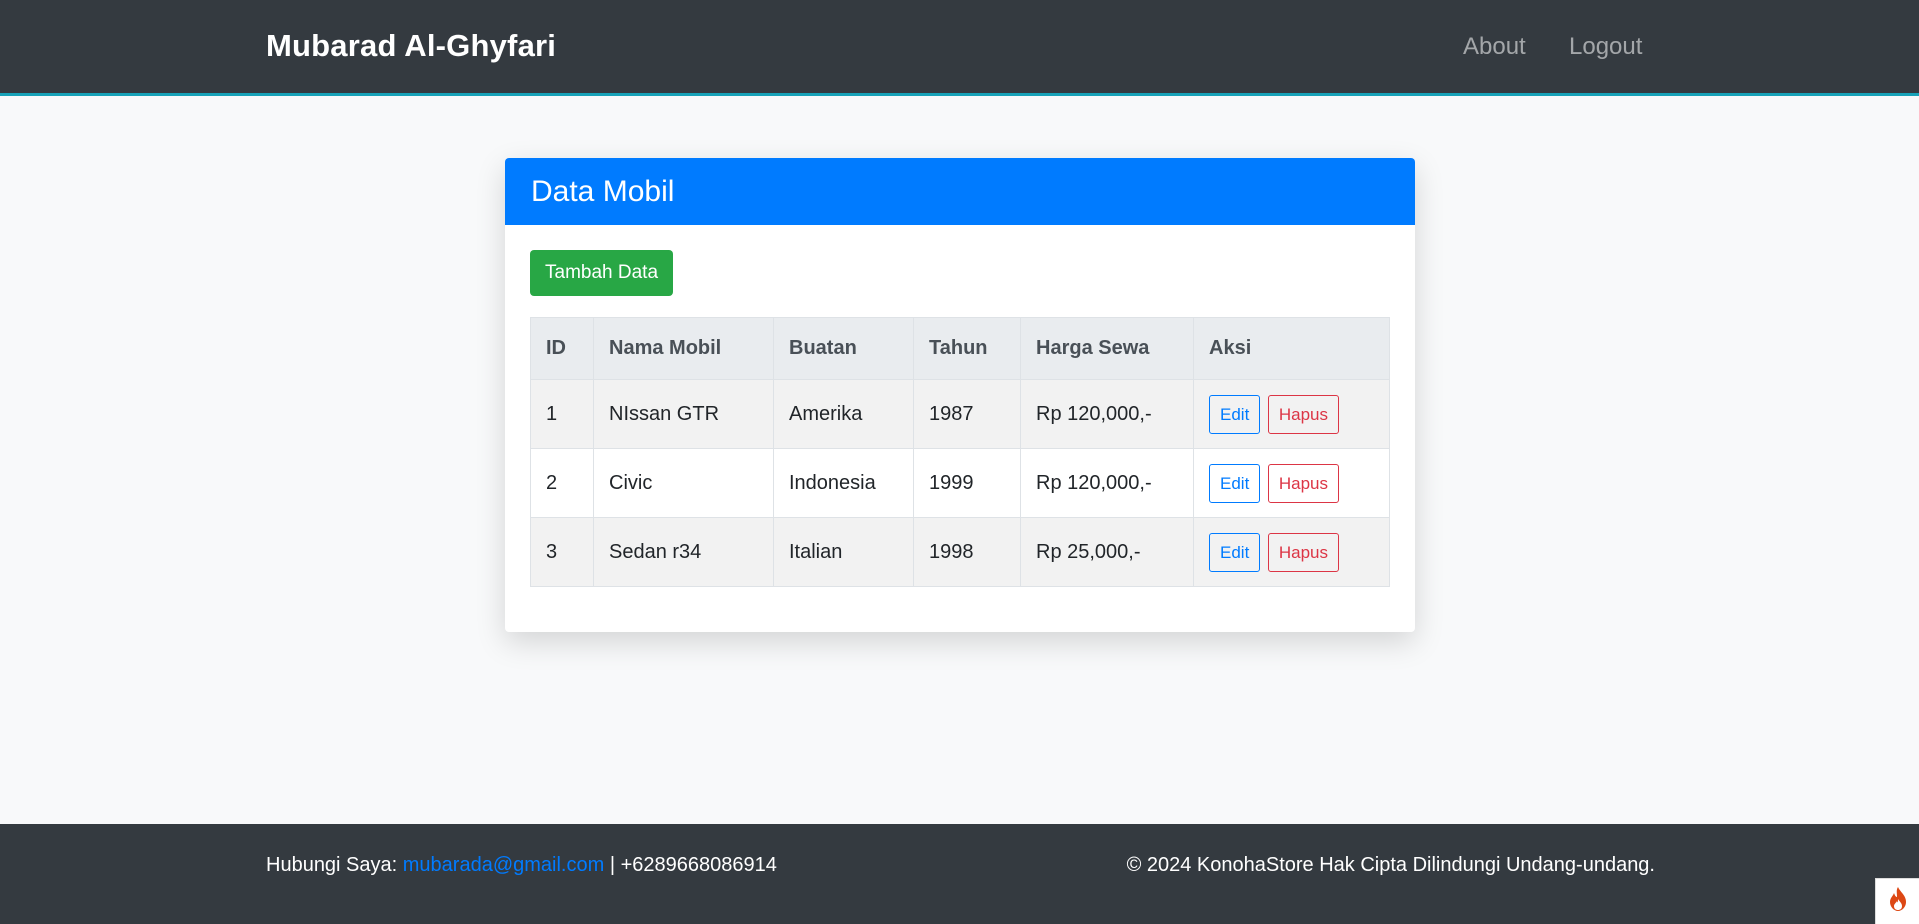 This screenshot has height=924, width=1919. I want to click on debug-toolbar-toggle, so click(1897, 901).